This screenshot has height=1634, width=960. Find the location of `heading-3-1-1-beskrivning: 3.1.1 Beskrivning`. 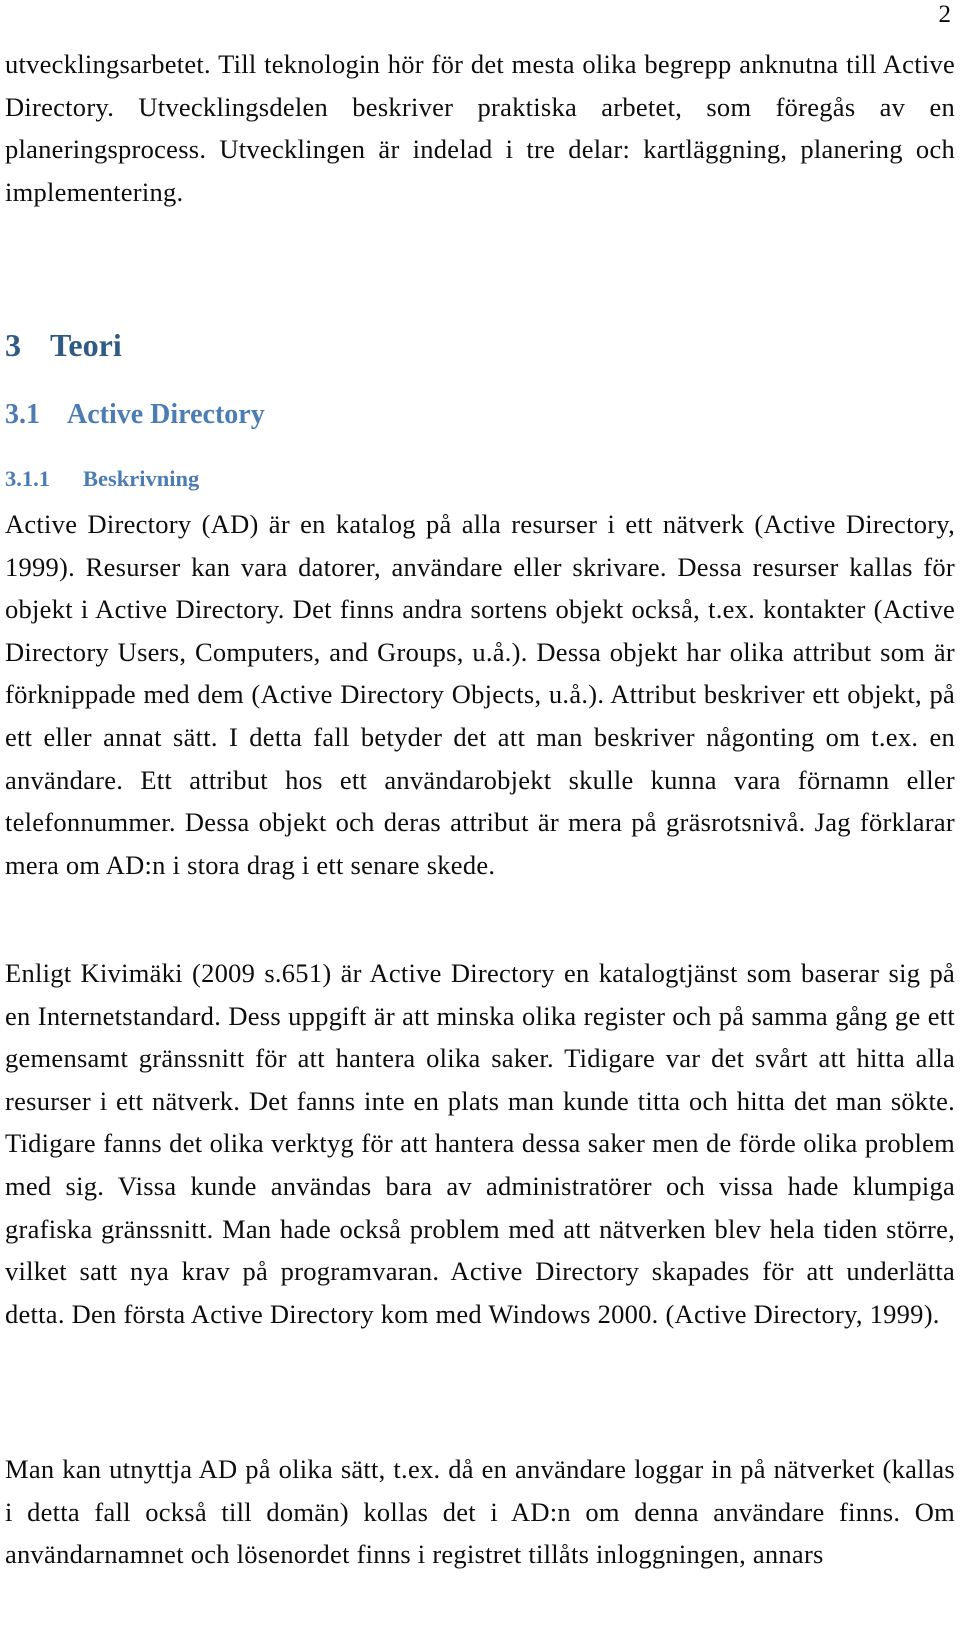

heading-3-1-1-beskrivning: 3.1.1 Beskrivning is located at coordinates (102, 479).